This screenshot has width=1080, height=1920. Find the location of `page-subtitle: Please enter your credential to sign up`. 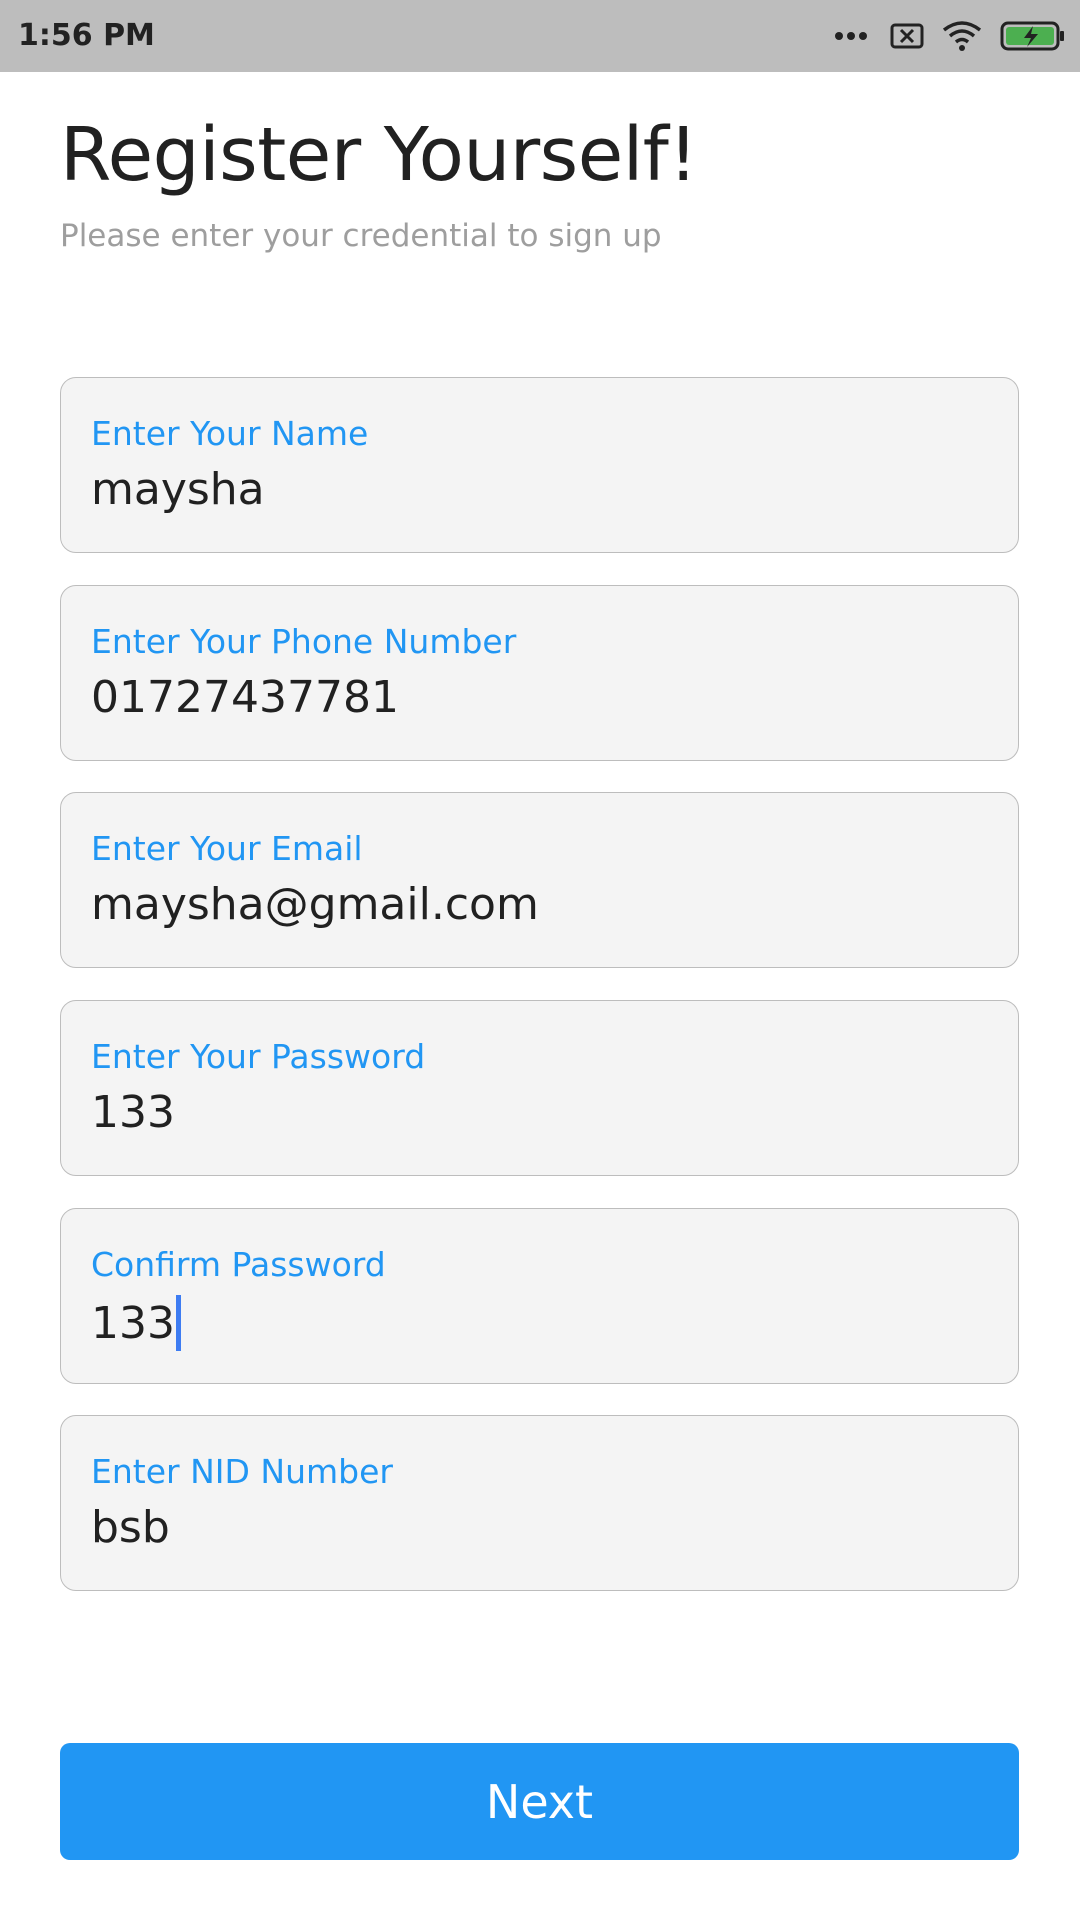

page-subtitle: Please enter your credential to sign up is located at coordinates (361, 236).